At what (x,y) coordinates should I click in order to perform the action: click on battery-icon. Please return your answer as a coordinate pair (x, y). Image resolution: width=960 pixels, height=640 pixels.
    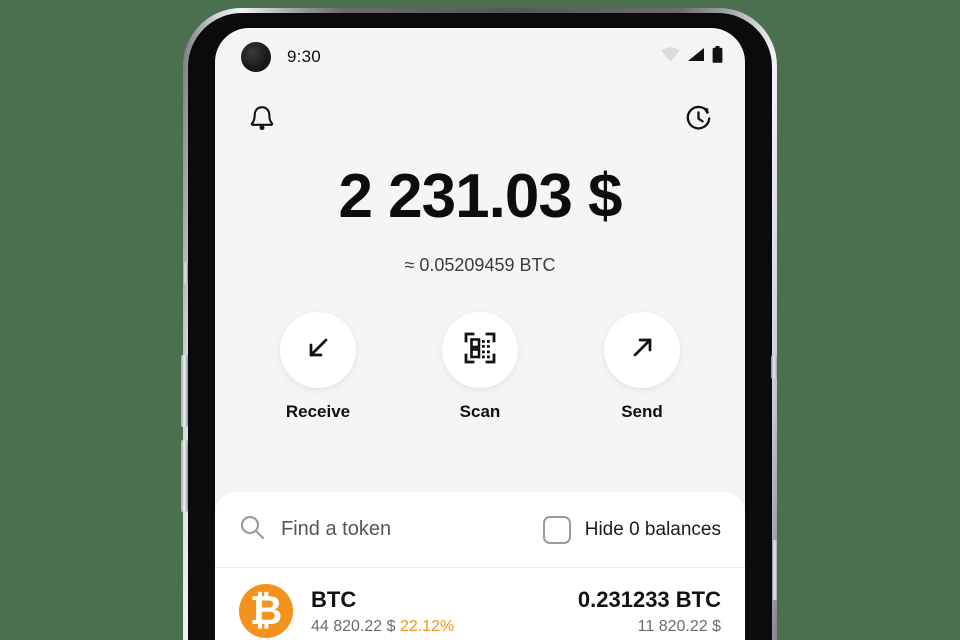
    Looking at the image, I should click on (717, 57).